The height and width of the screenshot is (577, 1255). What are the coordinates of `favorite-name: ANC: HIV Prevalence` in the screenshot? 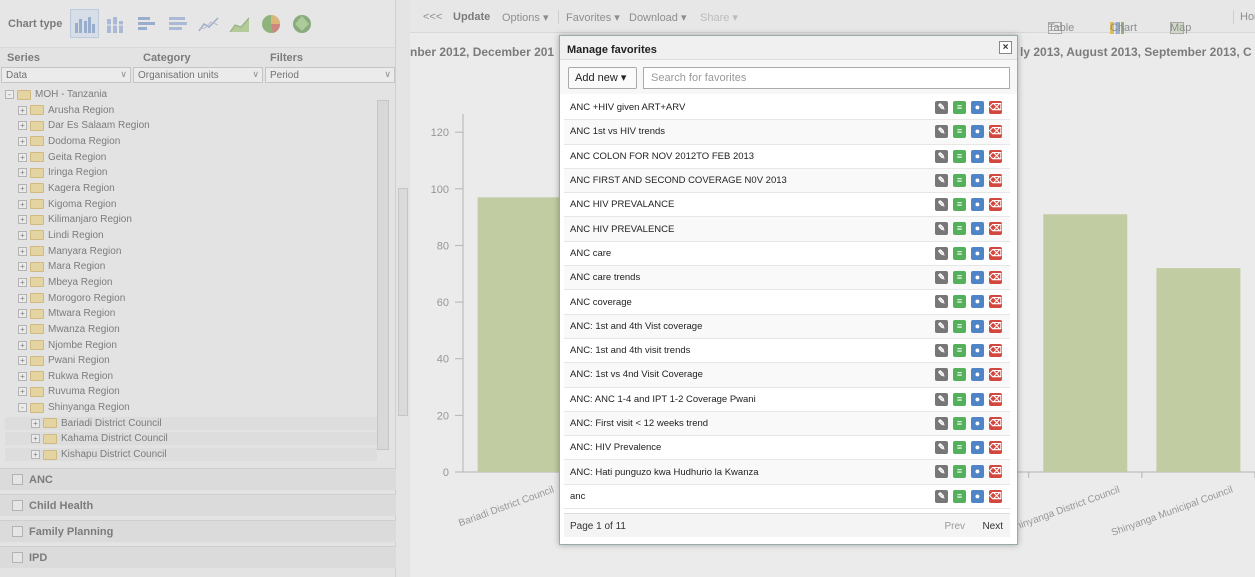 It's located at (615, 447).